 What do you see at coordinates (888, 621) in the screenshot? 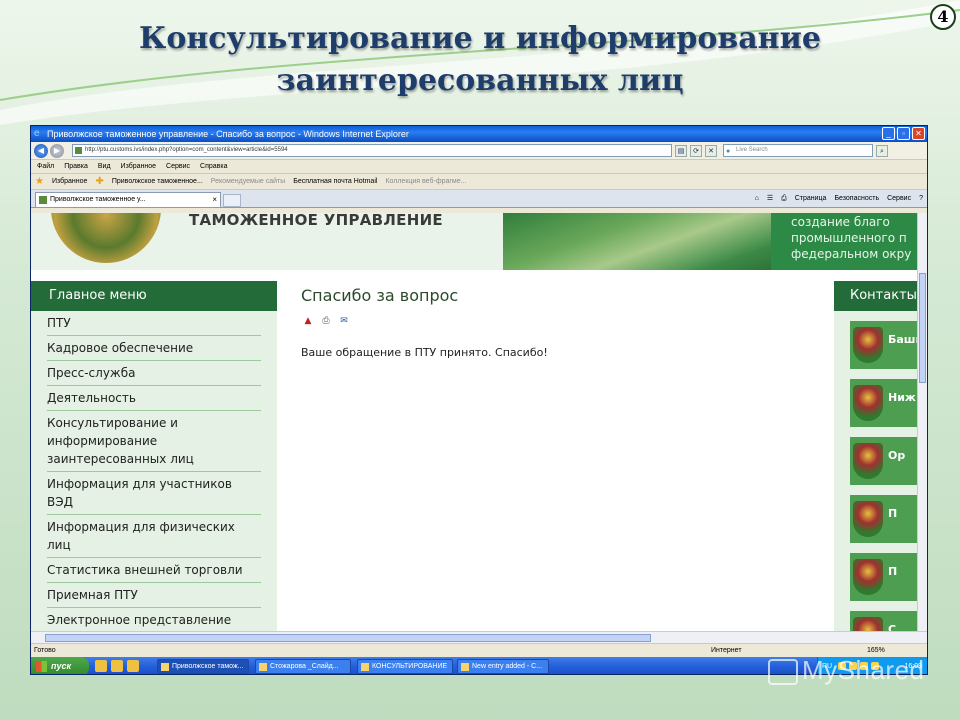
I see `contact-card: С` at bounding box center [888, 621].